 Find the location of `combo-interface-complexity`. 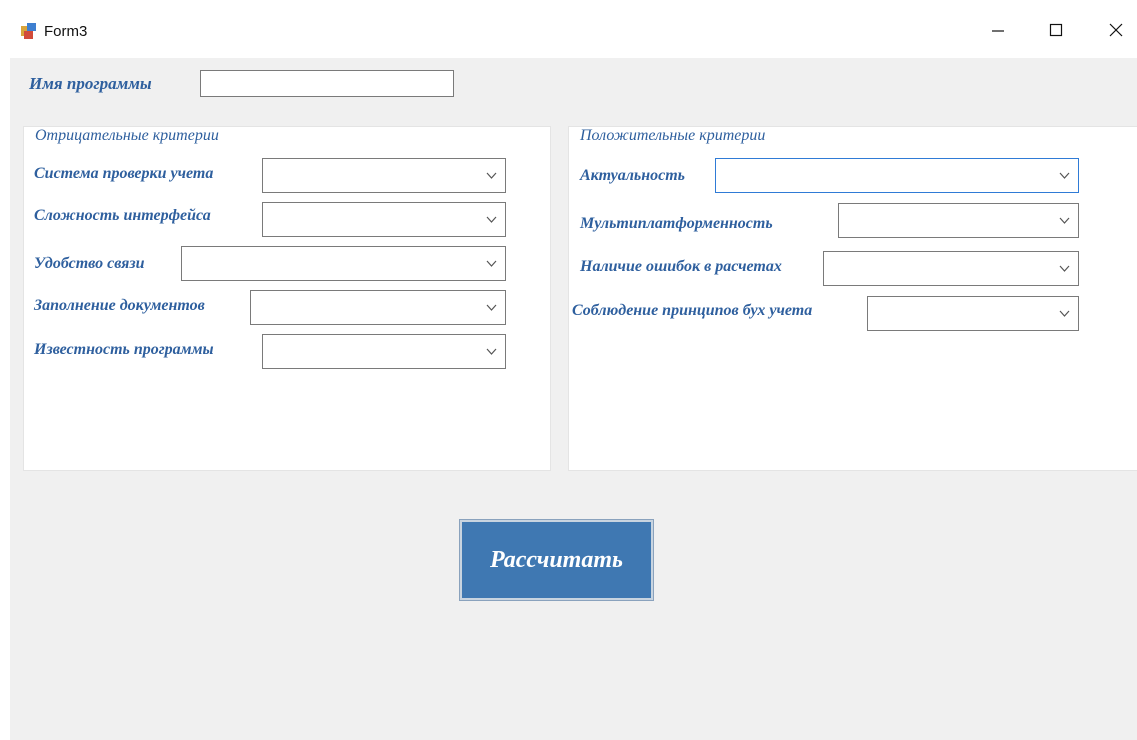

combo-interface-complexity is located at coordinates (384, 219).